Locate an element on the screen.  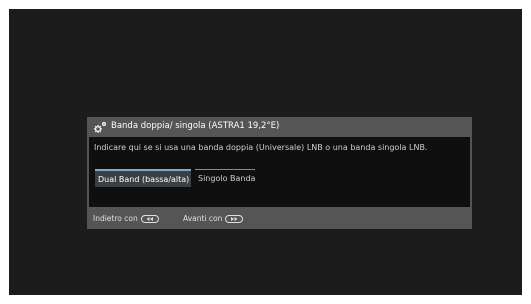
next-hint: Avanti con is located at coordinates (213, 218).